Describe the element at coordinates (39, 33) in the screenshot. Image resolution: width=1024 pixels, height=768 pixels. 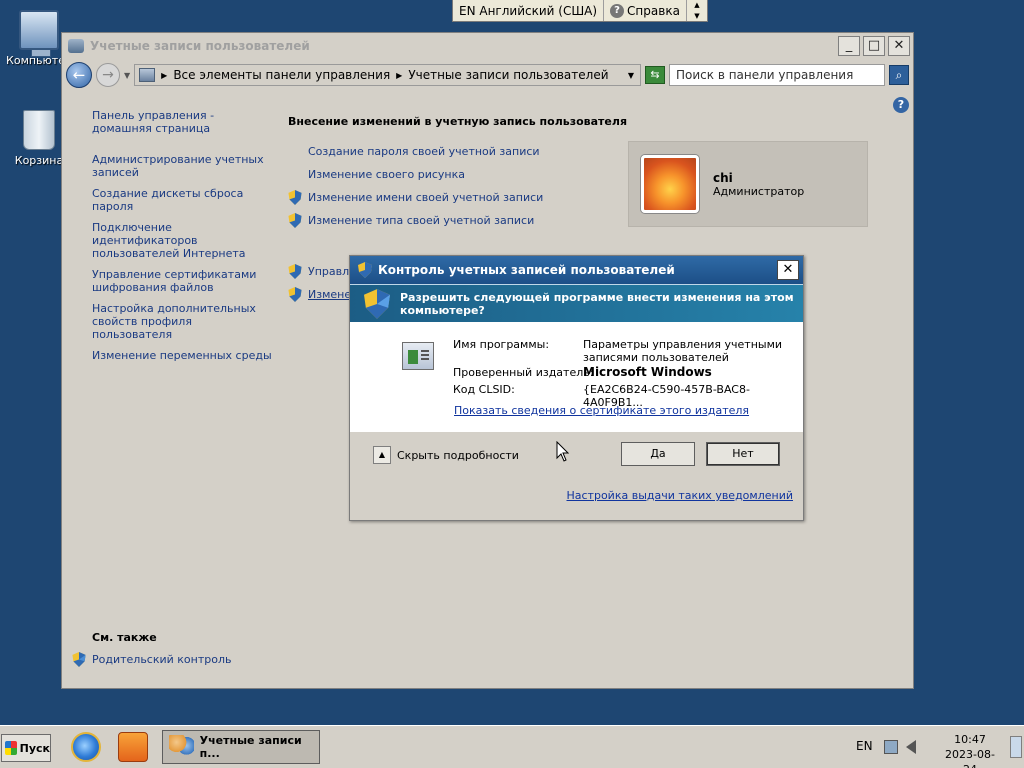
I see `computer-icon` at that location.